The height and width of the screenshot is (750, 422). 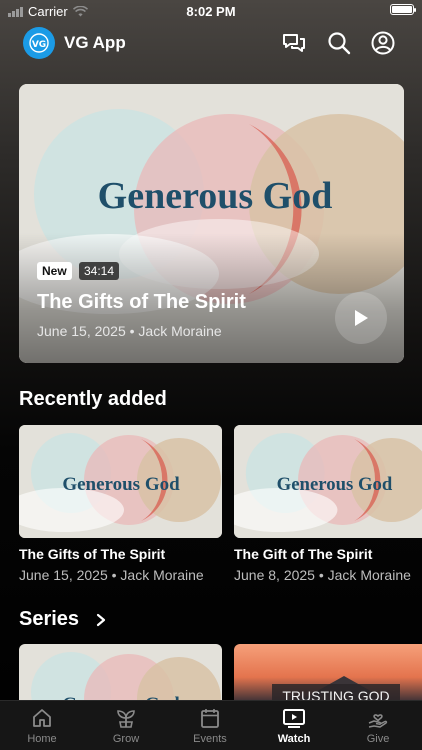 I want to click on chevron-right-icon, so click(x=101, y=620).